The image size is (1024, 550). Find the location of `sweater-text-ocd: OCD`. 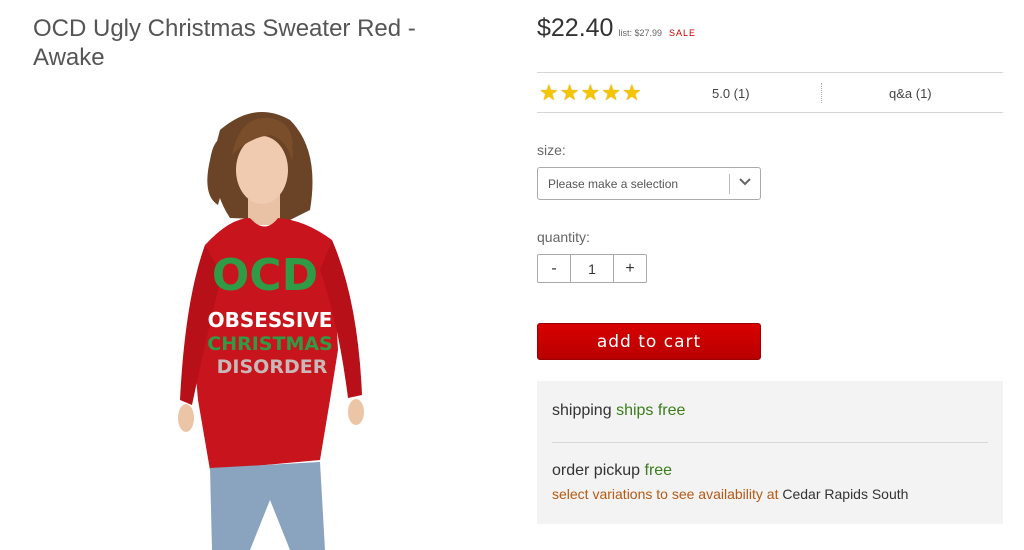

sweater-text-ocd: OCD is located at coordinates (265, 275).